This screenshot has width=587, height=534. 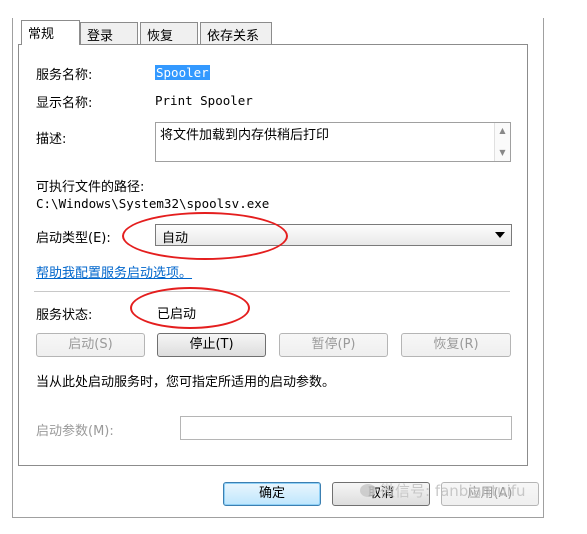 I want to click on watermark-text: 微信号: fanbiantuifu, so click(x=453, y=491).